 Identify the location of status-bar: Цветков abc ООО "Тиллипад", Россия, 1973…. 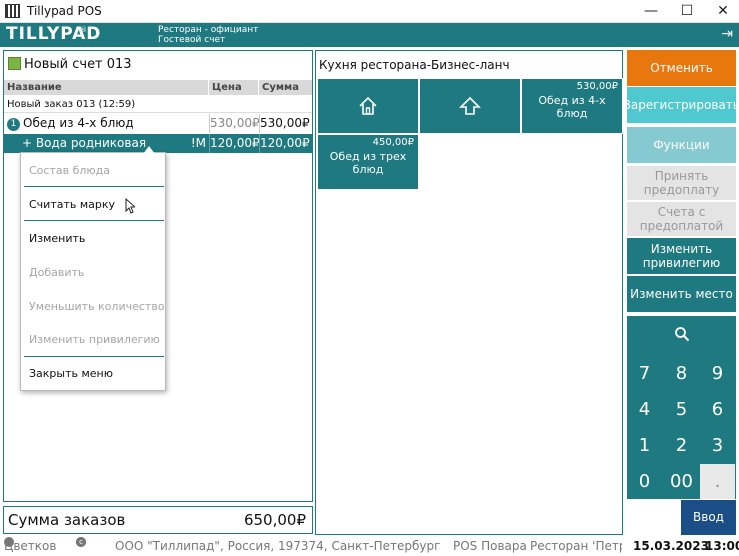
(369, 546).